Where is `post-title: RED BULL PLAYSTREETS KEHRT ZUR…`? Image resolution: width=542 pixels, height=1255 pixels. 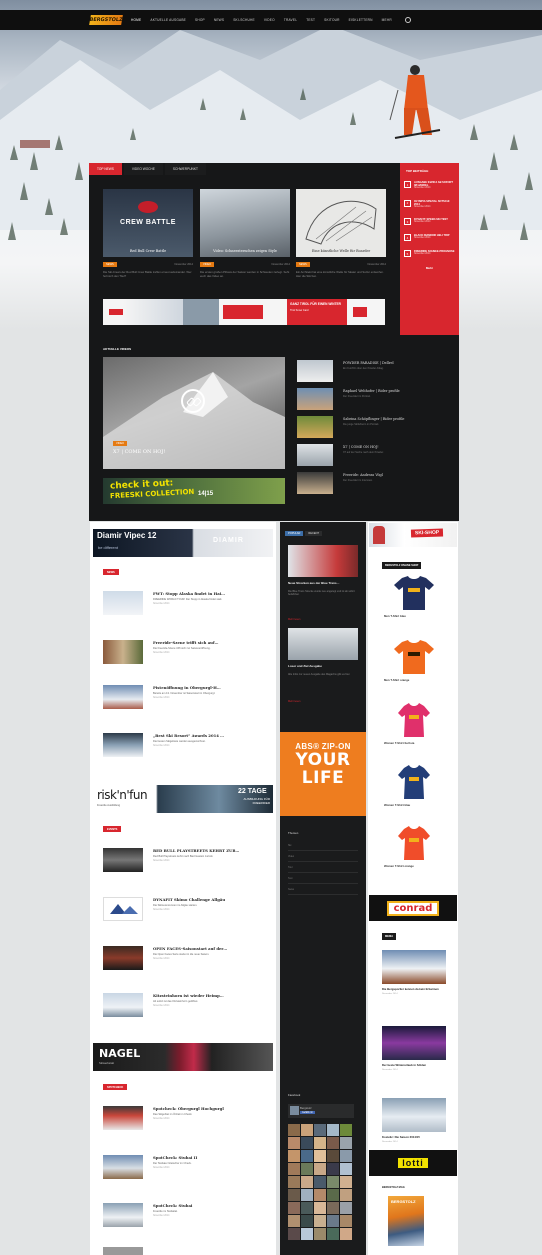
post-title: RED BULL PLAYSTREETS KEHRT ZUR… is located at coordinates (196, 850).